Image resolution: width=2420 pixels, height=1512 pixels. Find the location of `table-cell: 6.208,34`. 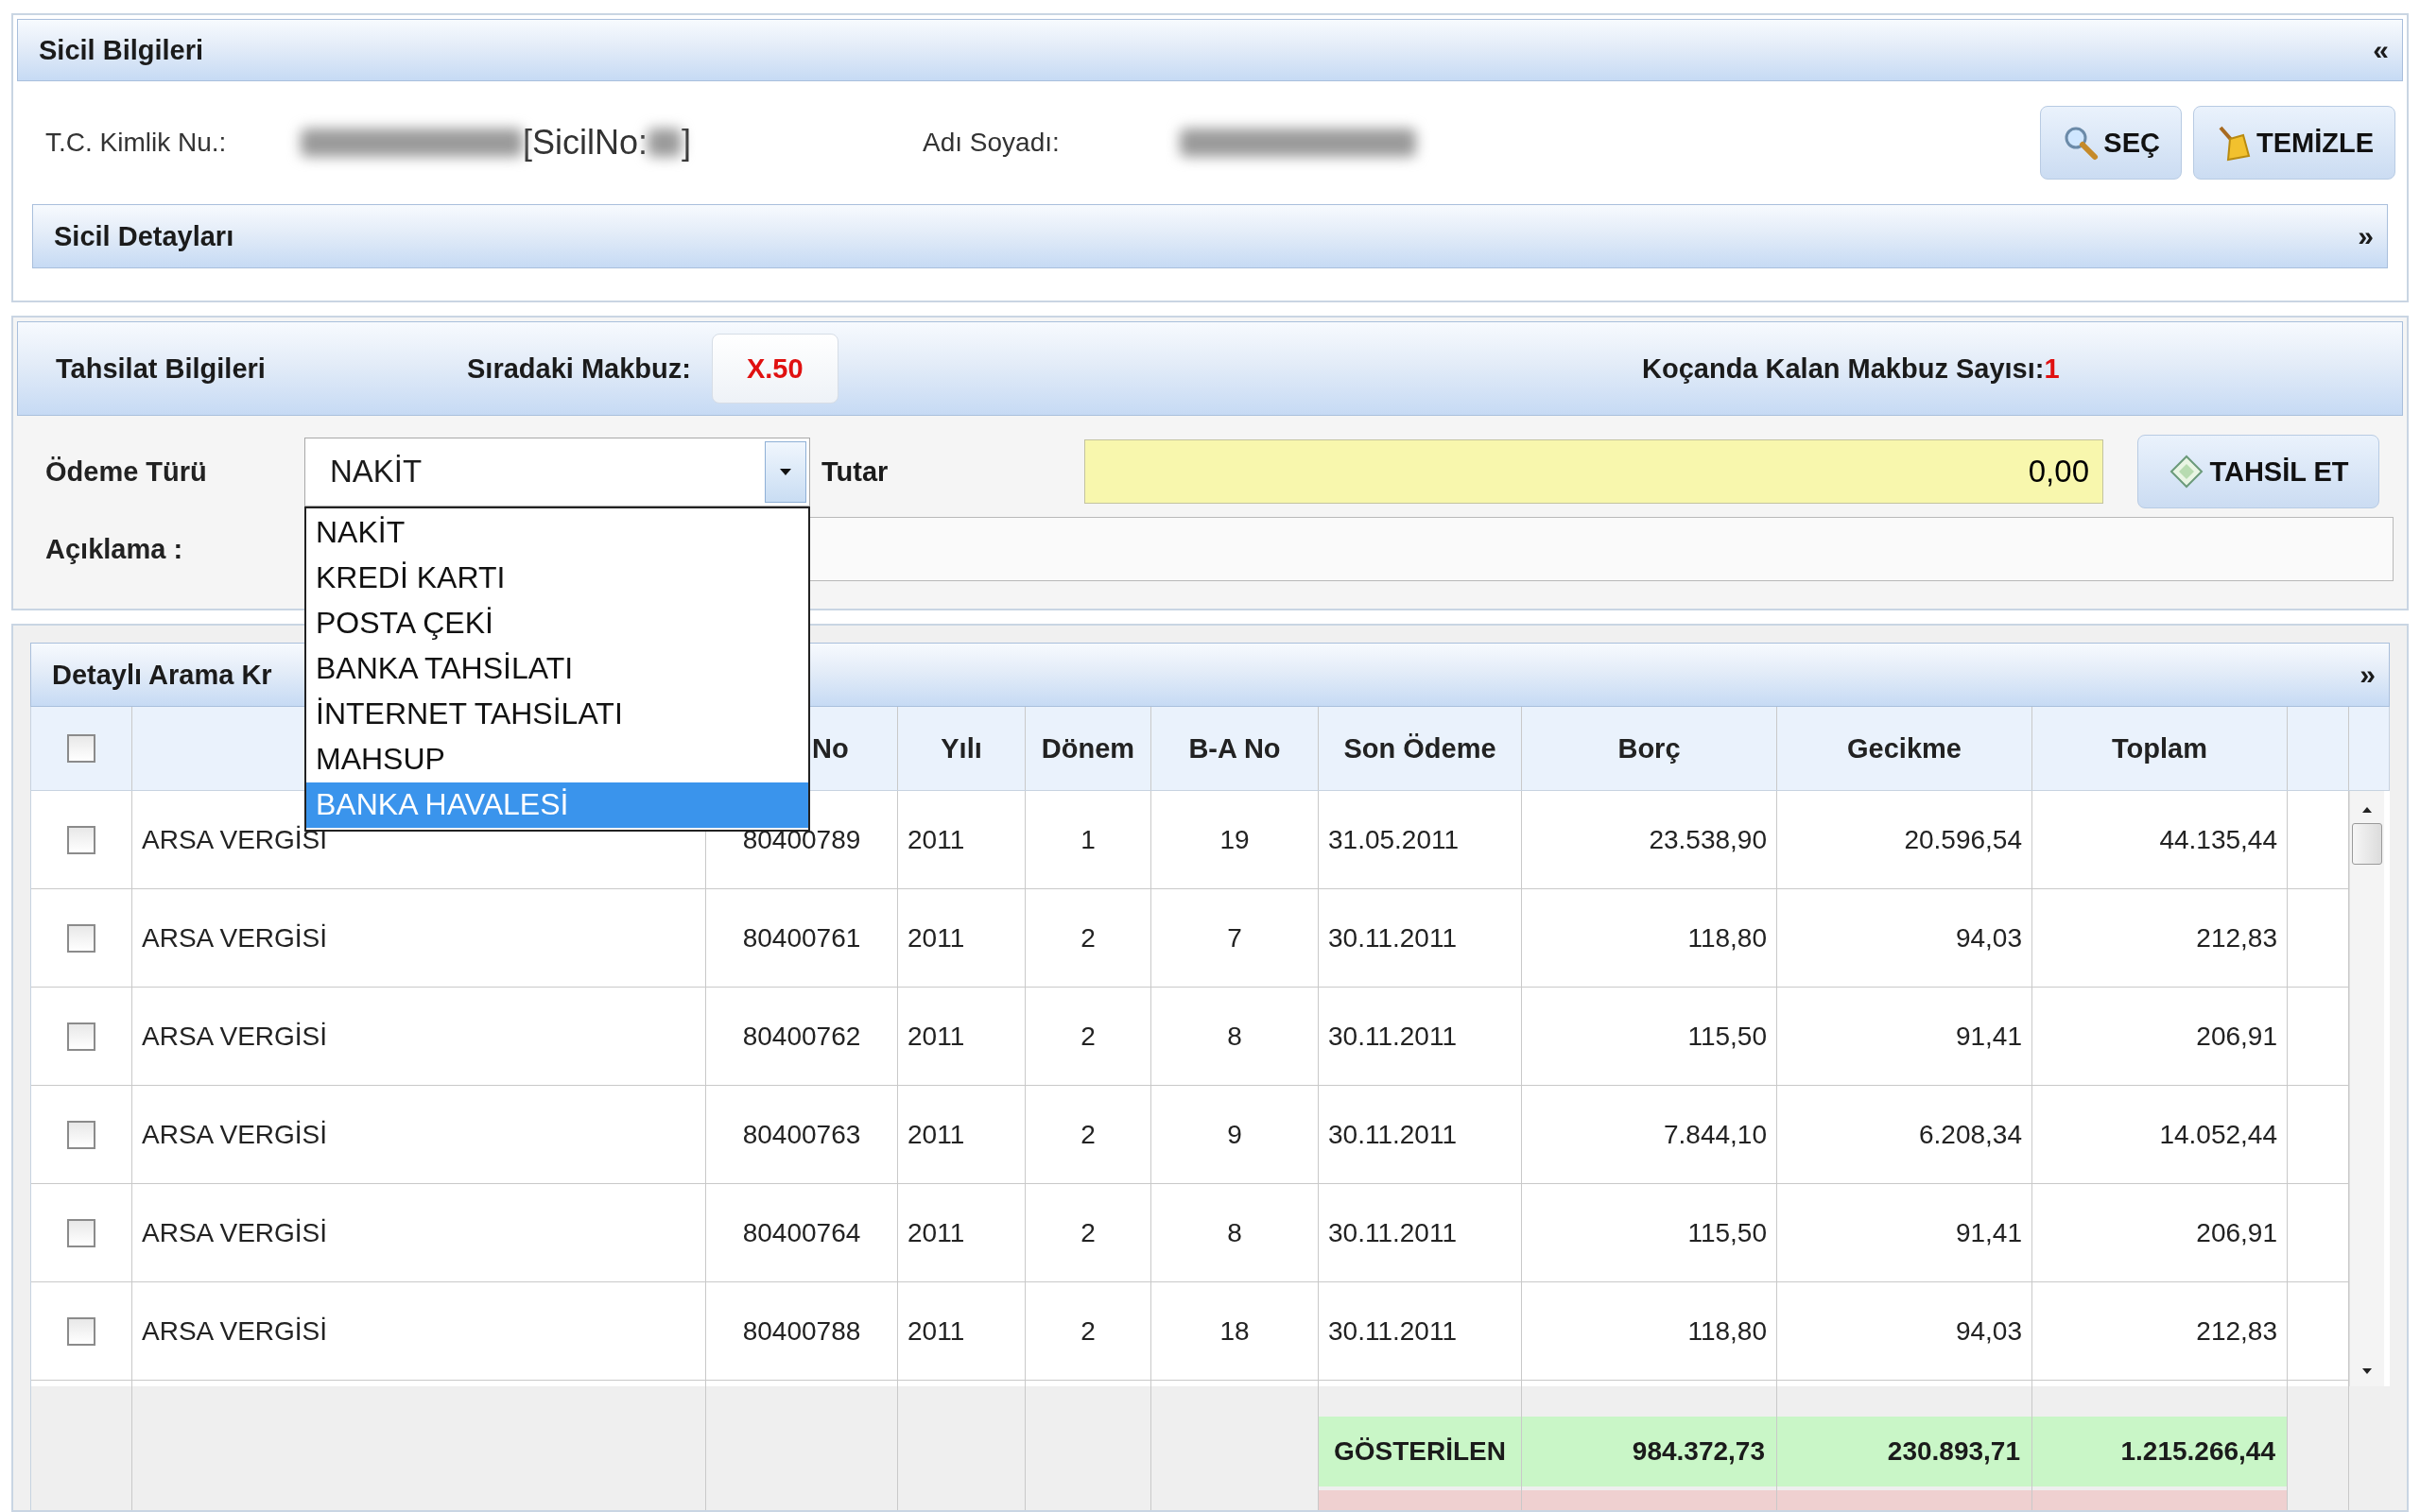

table-cell: 6.208,34 is located at coordinates (1970, 1134).